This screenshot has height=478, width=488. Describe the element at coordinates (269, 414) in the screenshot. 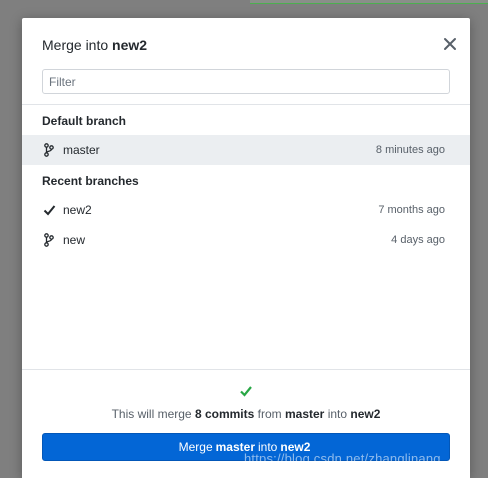

I see `summary-from: from` at that location.